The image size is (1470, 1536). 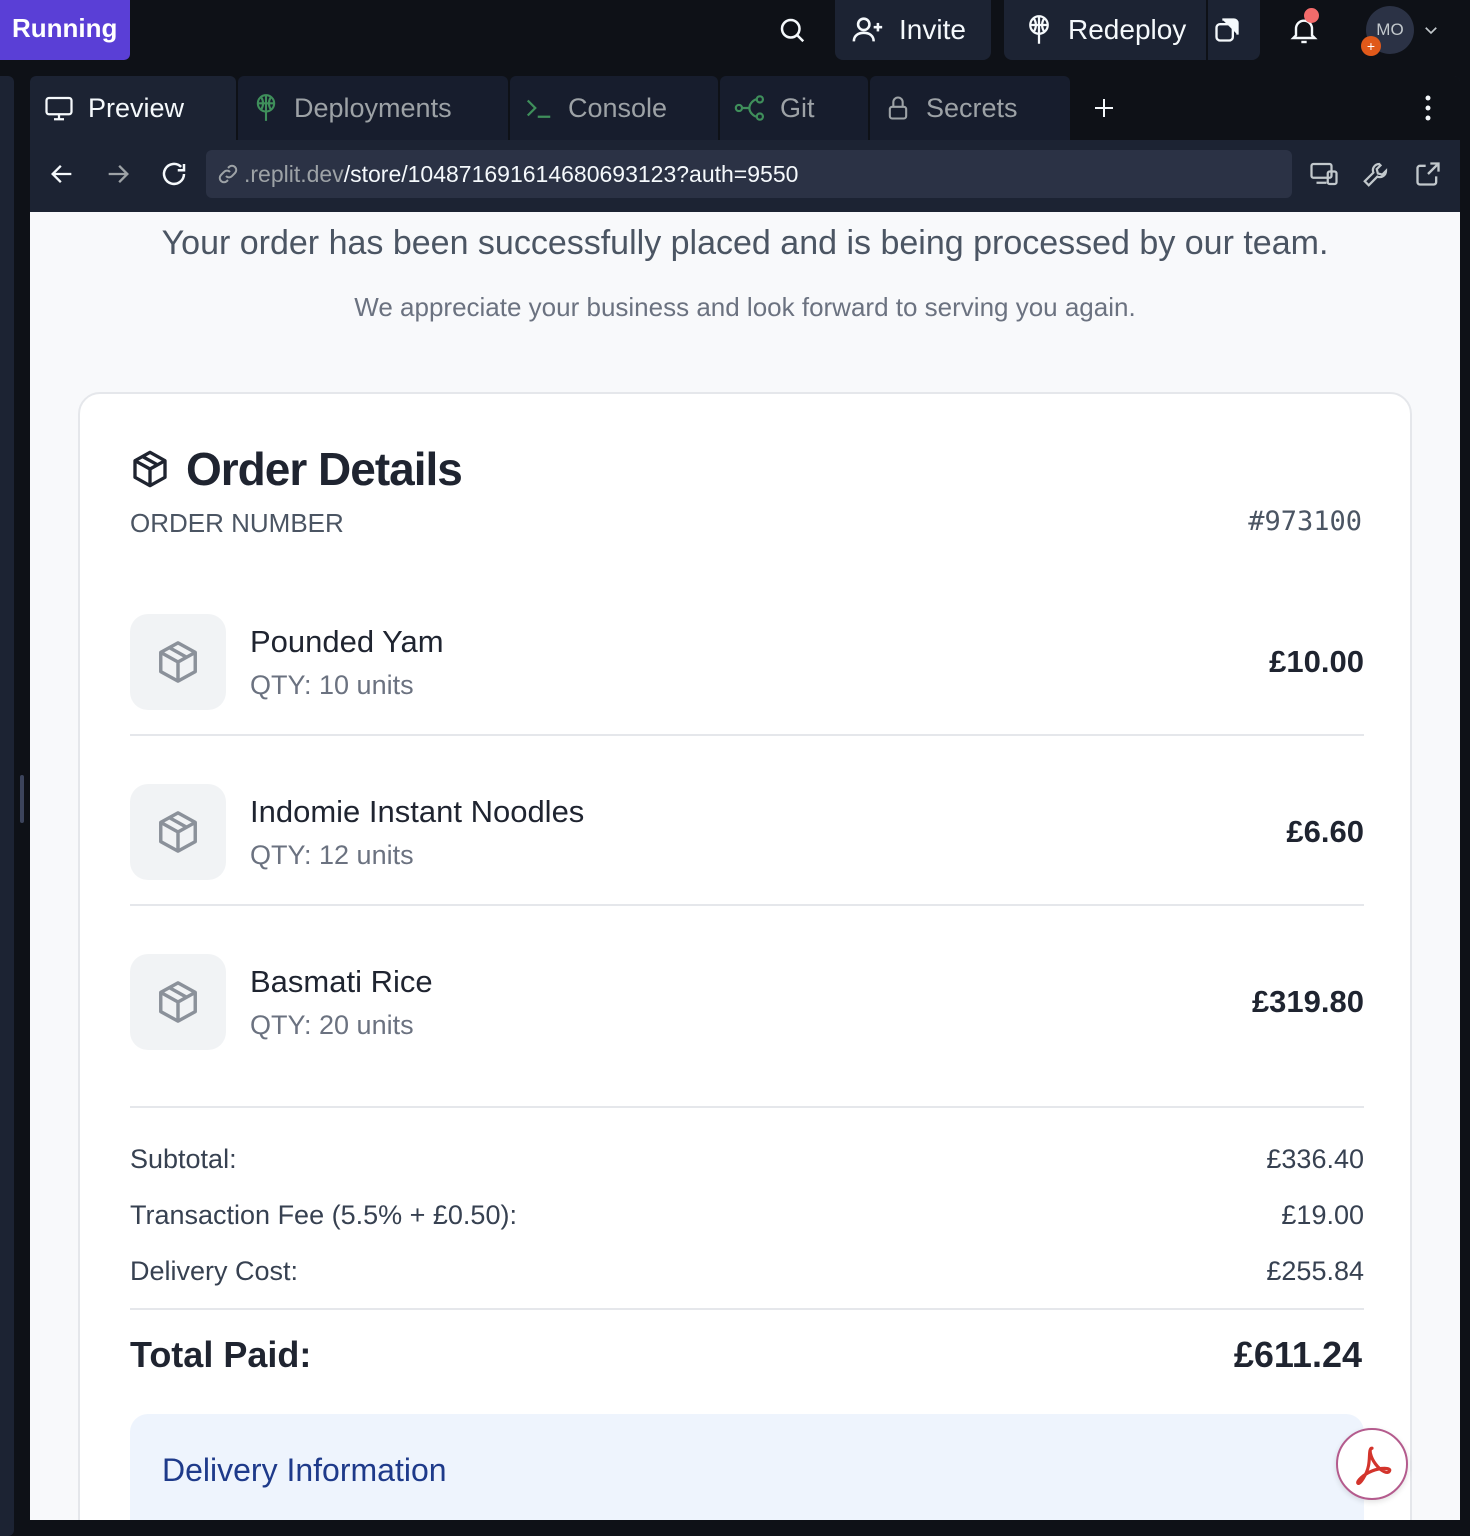 I want to click on item-name: Pounded Yam, so click(x=347, y=641).